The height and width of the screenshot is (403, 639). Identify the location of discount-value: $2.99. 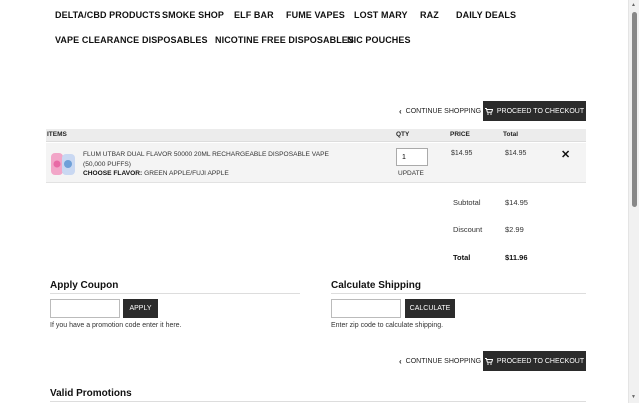
(514, 229).